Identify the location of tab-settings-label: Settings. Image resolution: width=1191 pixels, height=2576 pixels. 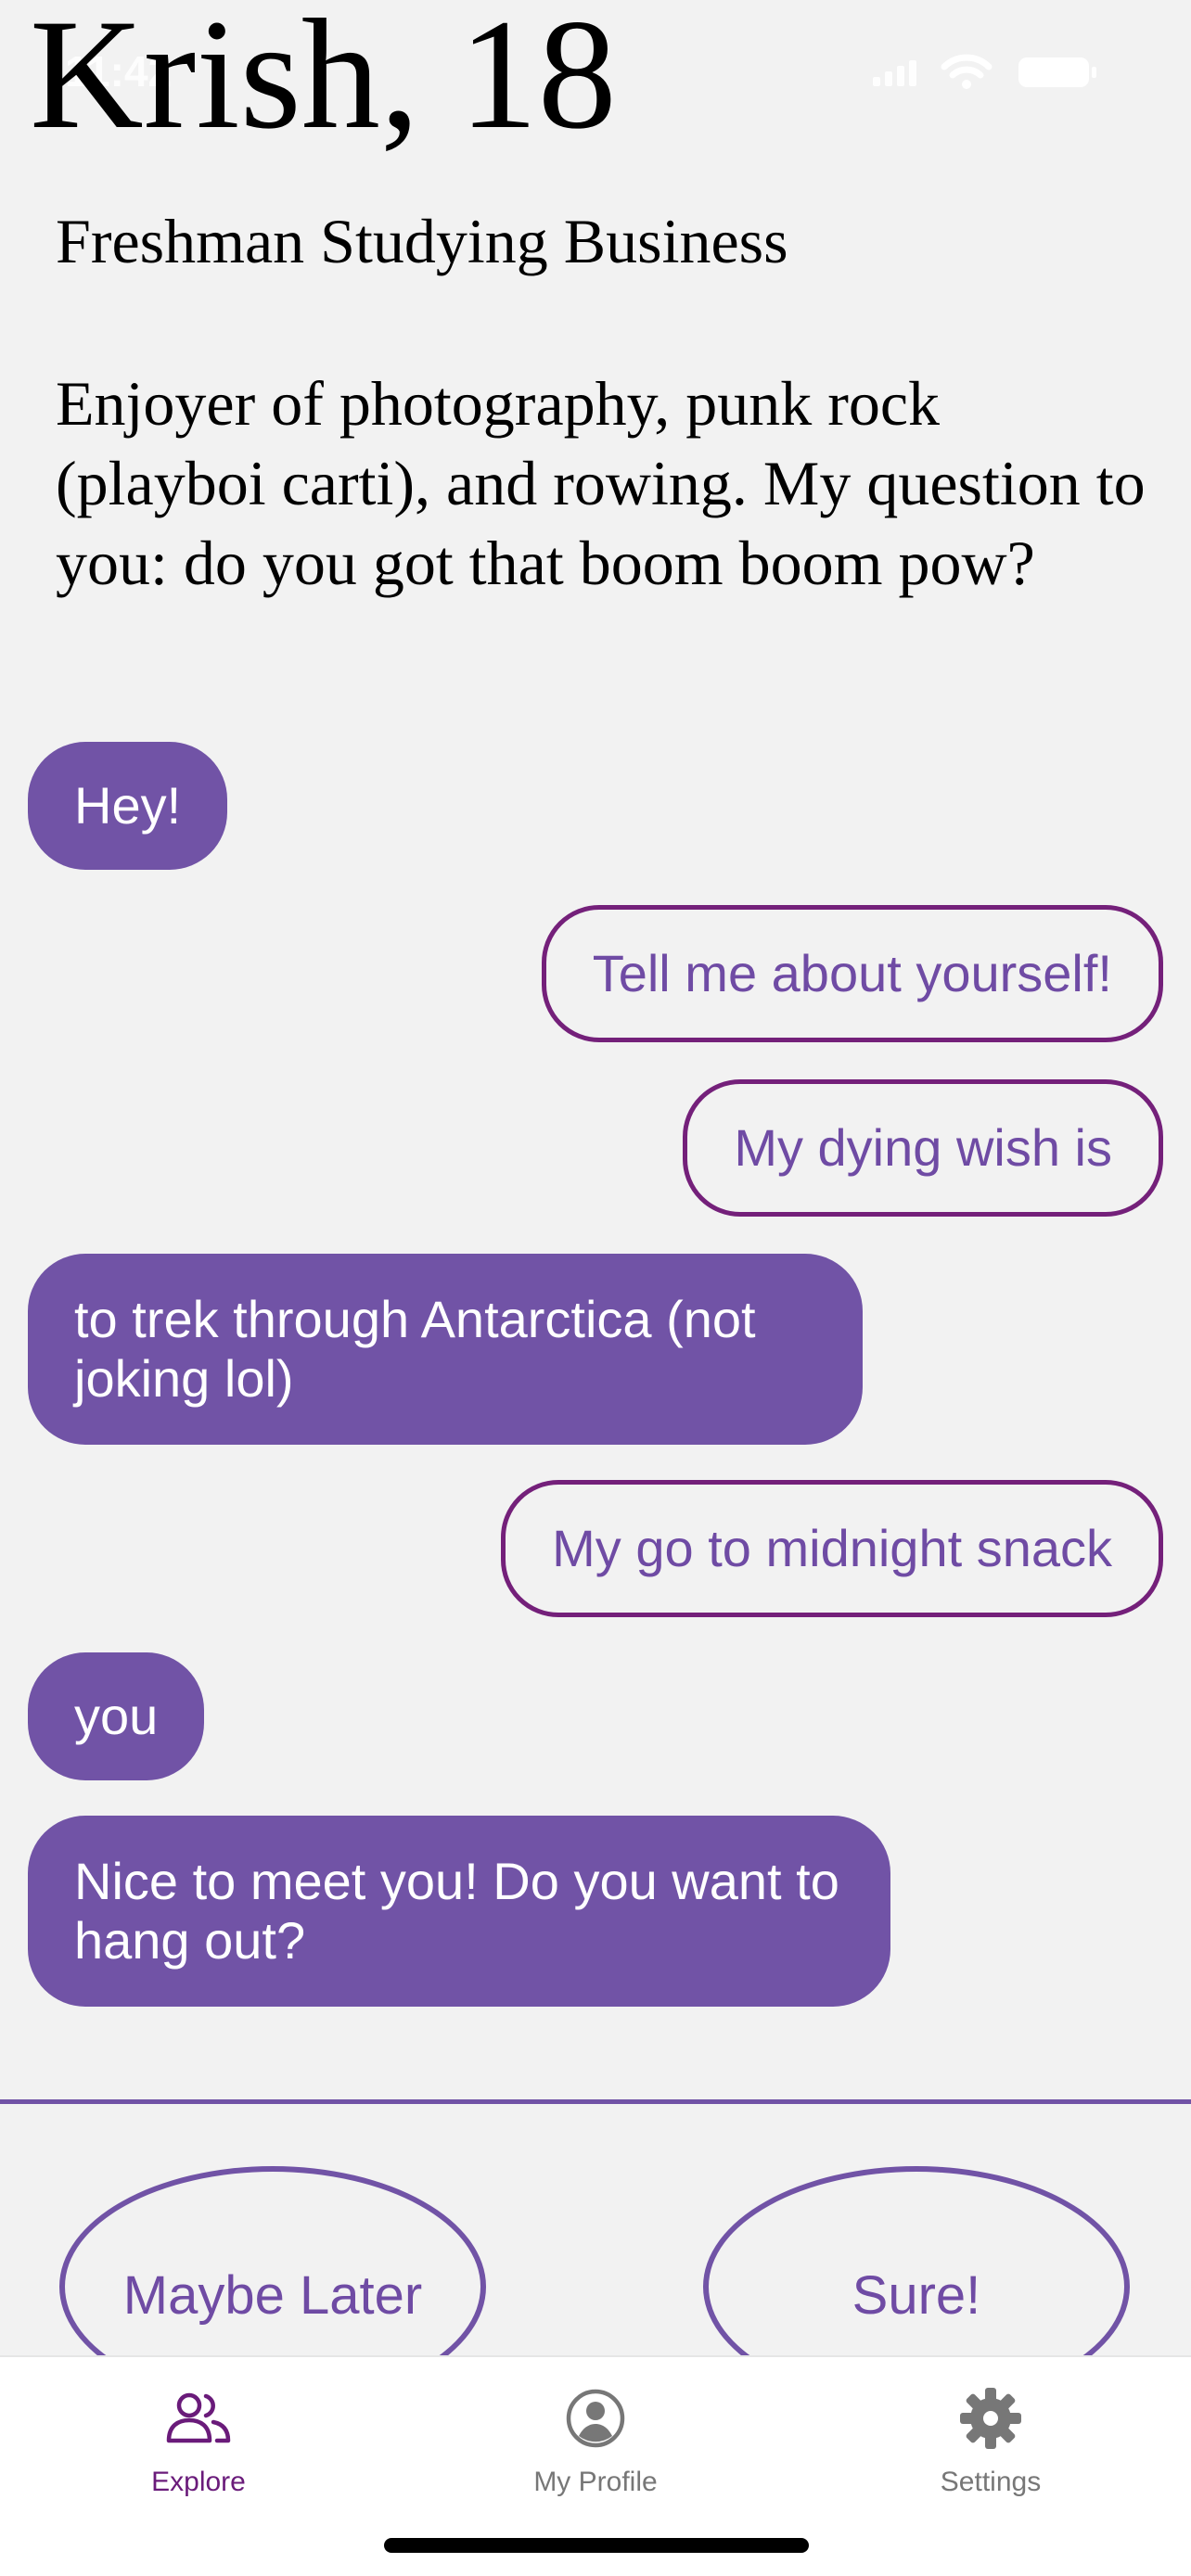
(991, 2482).